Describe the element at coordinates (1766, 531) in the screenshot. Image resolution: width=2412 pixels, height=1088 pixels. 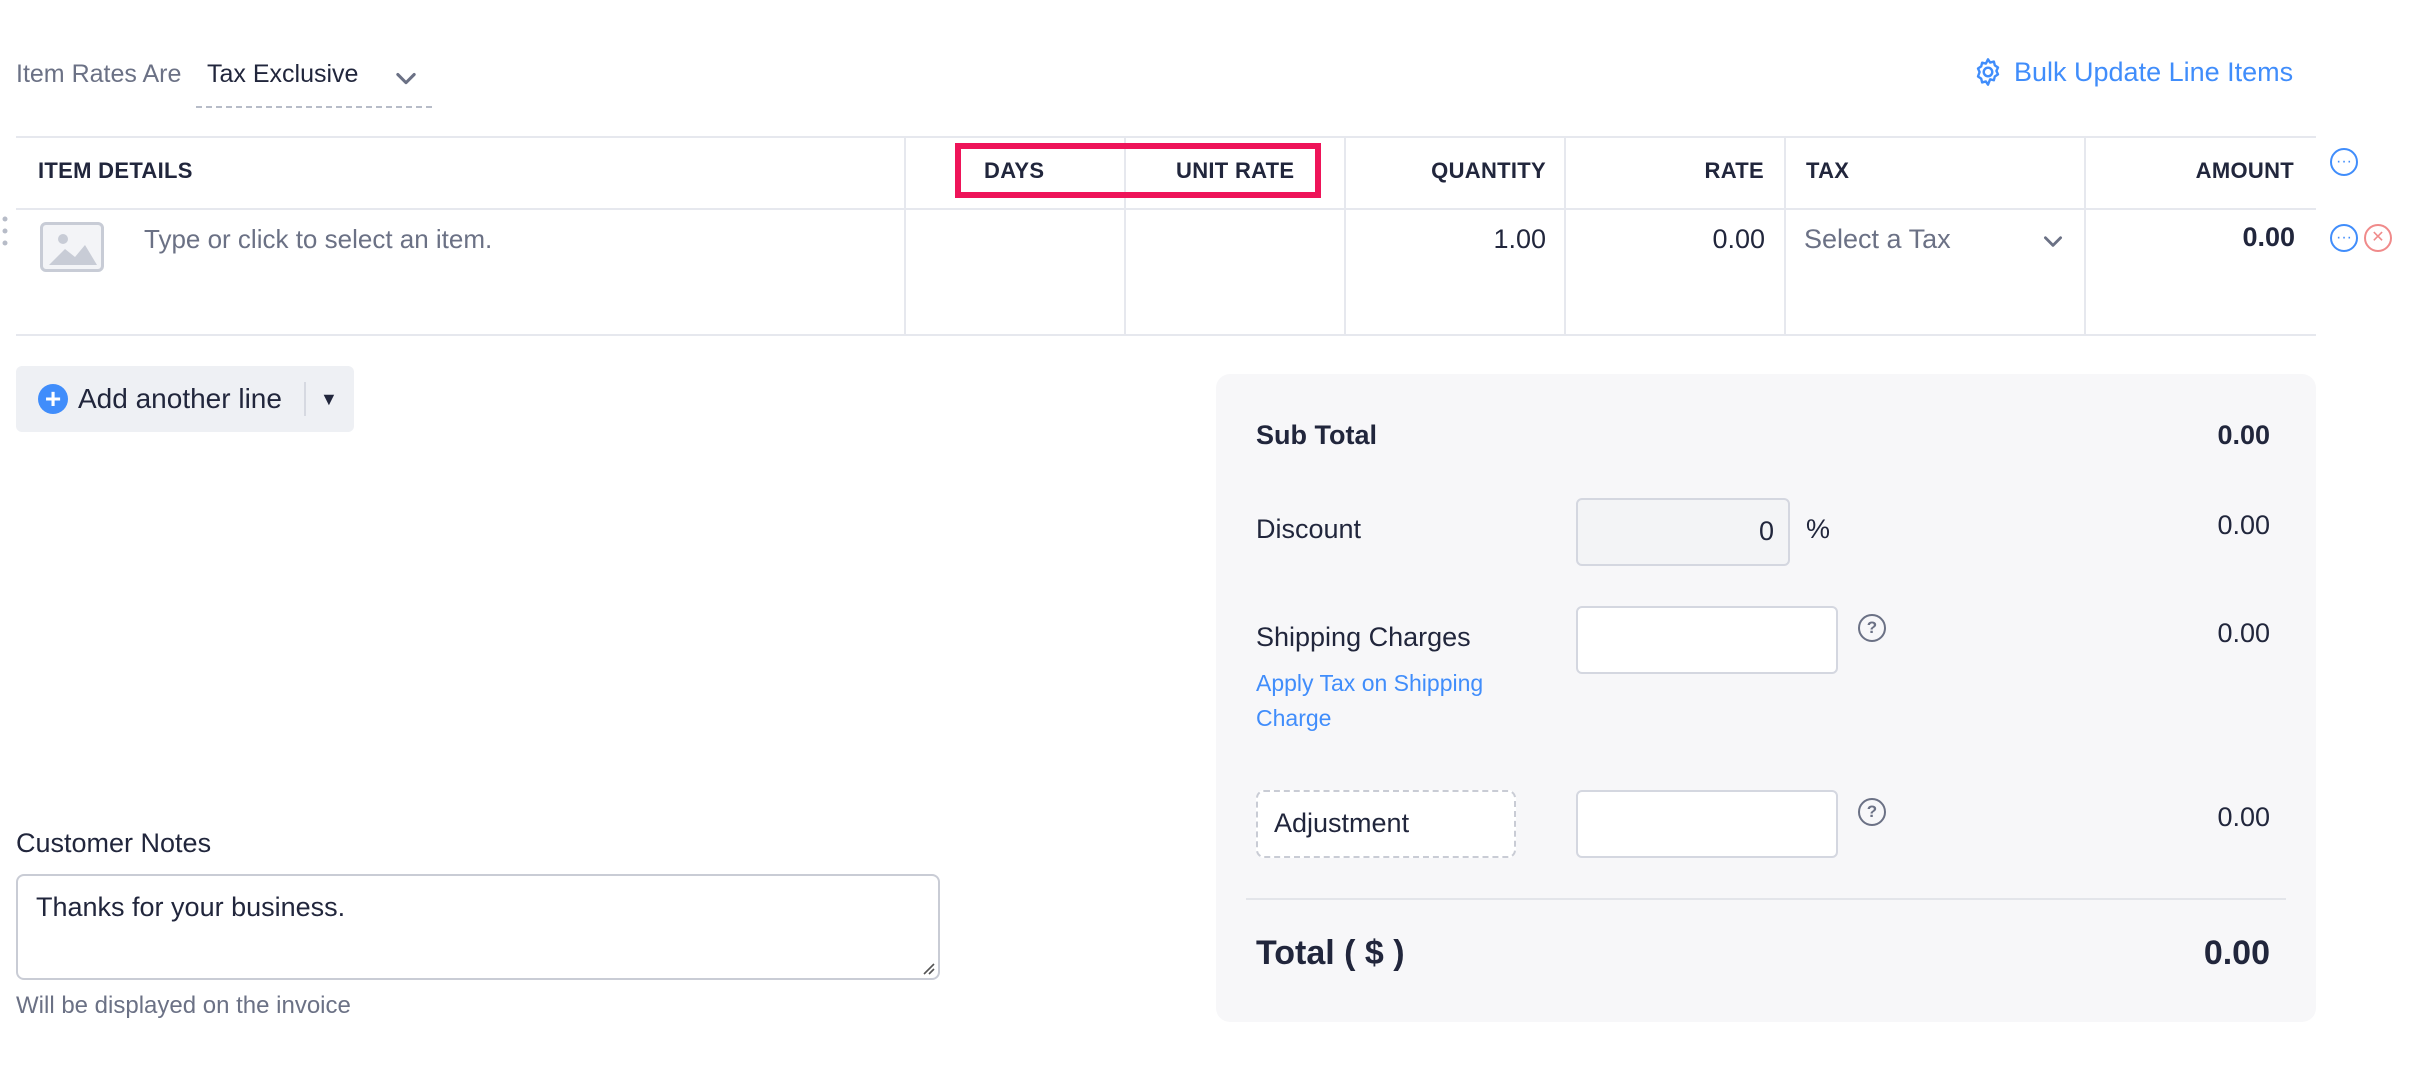
I see `discount-input-value: 0` at that location.